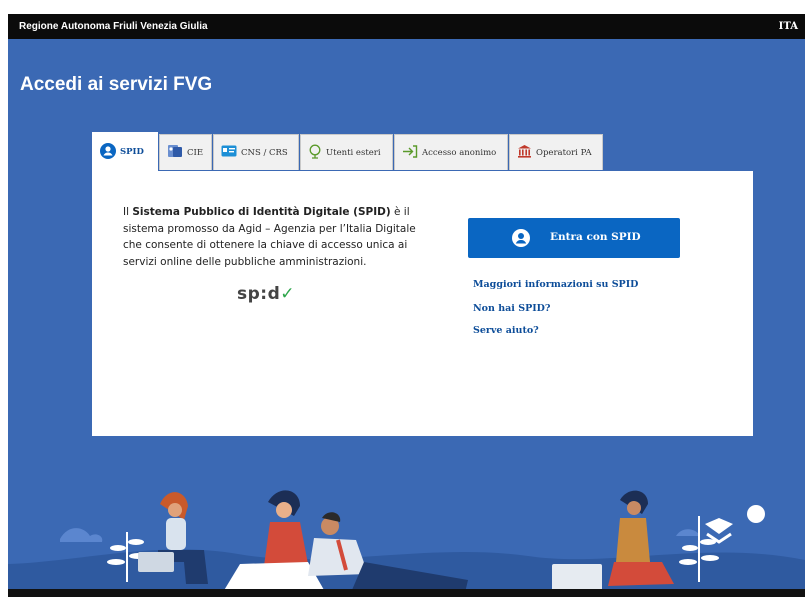 The width and height of the screenshot is (805, 597). Describe the element at coordinates (266, 294) in the screenshot. I see `spid-logo: sp:d✓` at that location.